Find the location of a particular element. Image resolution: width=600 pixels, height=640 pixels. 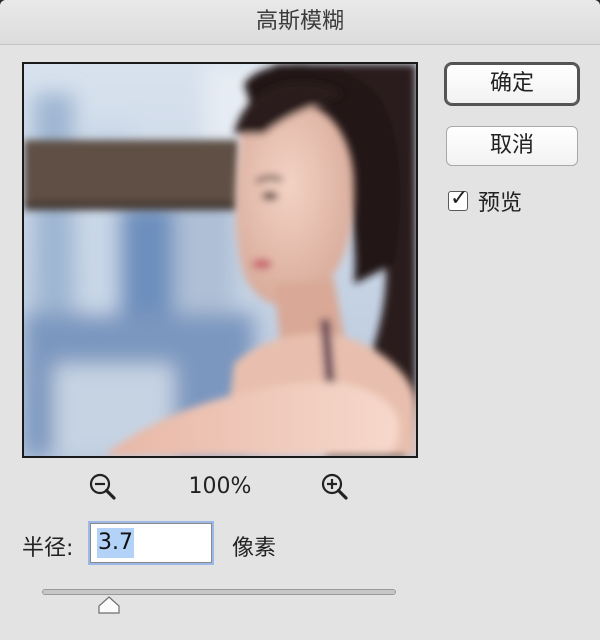

preview-checkbox: ✓ is located at coordinates (458, 198).